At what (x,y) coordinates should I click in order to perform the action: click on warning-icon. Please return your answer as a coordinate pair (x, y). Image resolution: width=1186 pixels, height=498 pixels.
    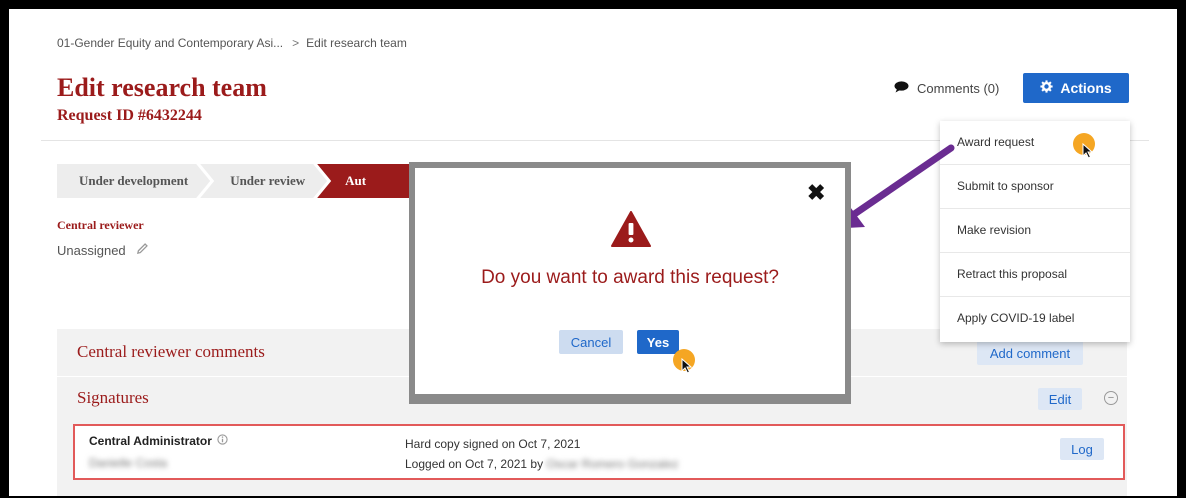
    Looking at the image, I should click on (631, 229).